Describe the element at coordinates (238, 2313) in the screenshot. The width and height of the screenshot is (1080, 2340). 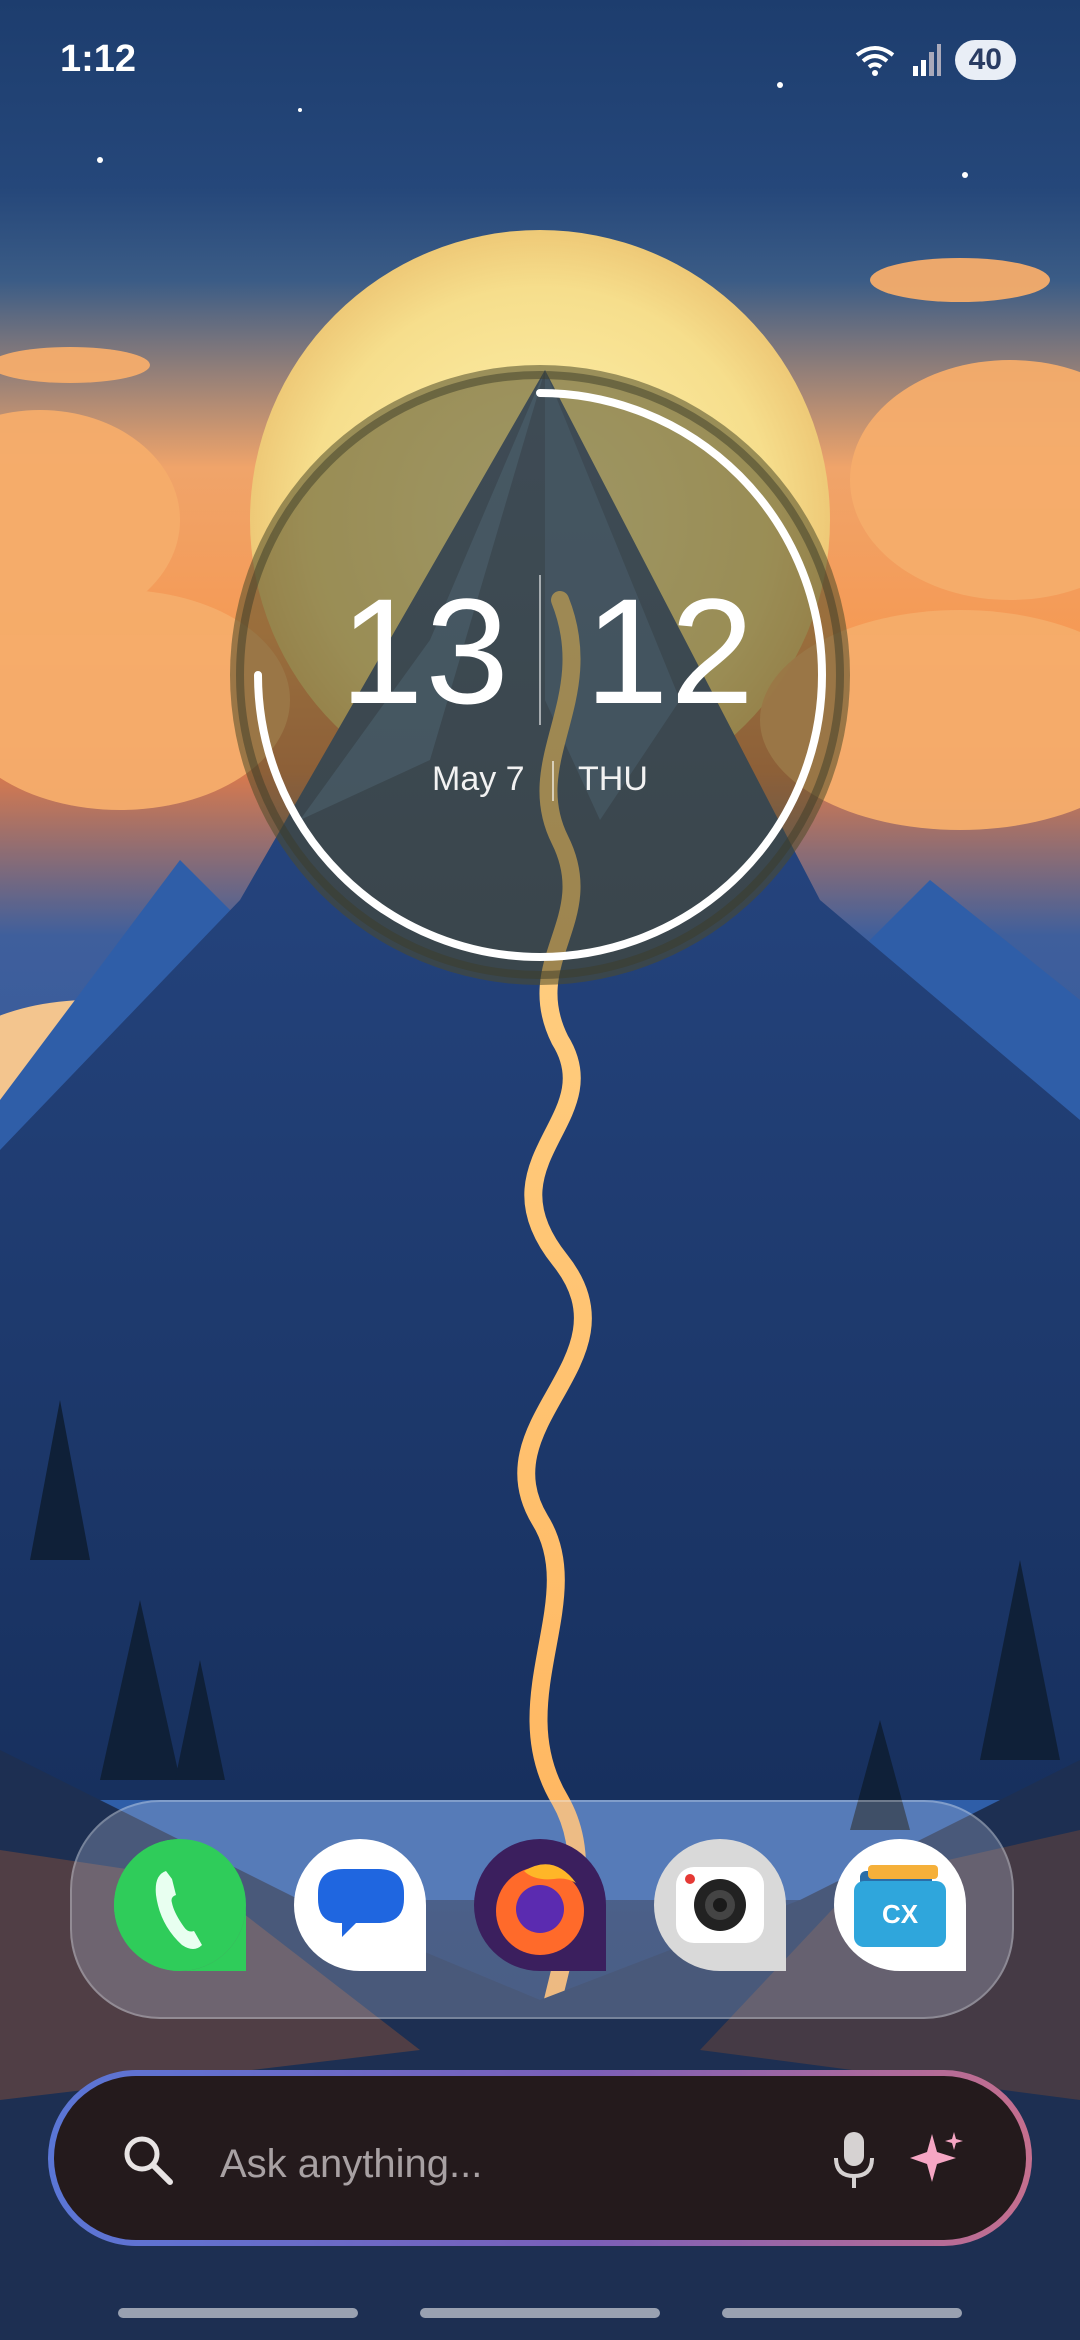
I see `nav-hint-left` at that location.